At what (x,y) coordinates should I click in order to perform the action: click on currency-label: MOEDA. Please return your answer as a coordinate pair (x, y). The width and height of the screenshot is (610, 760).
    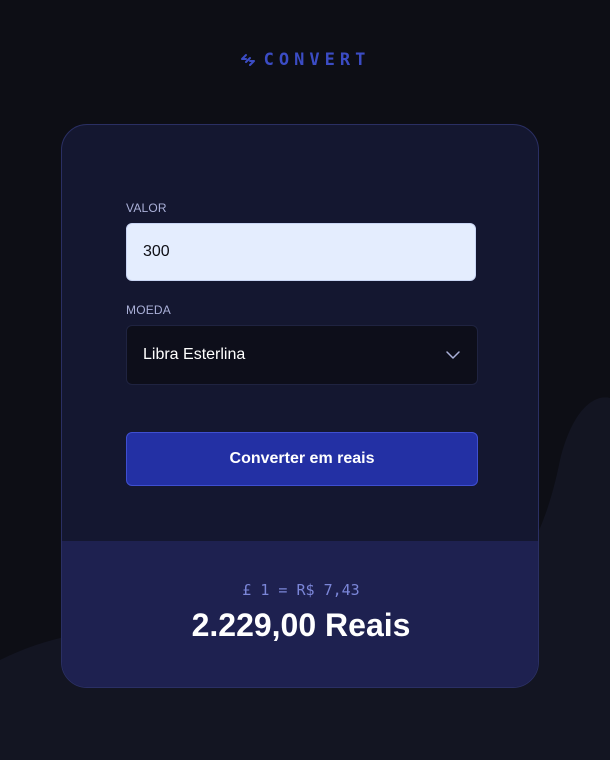
    Looking at the image, I should click on (149, 310).